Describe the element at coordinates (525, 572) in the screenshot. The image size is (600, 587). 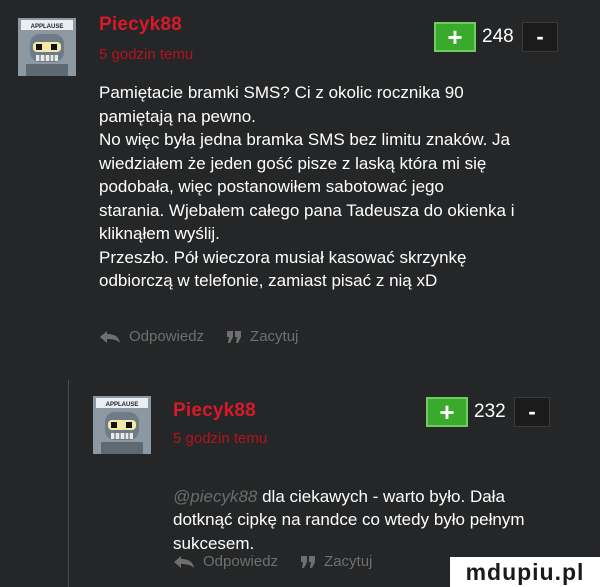
I see `watermark-logo: mdupiu.pl` at that location.